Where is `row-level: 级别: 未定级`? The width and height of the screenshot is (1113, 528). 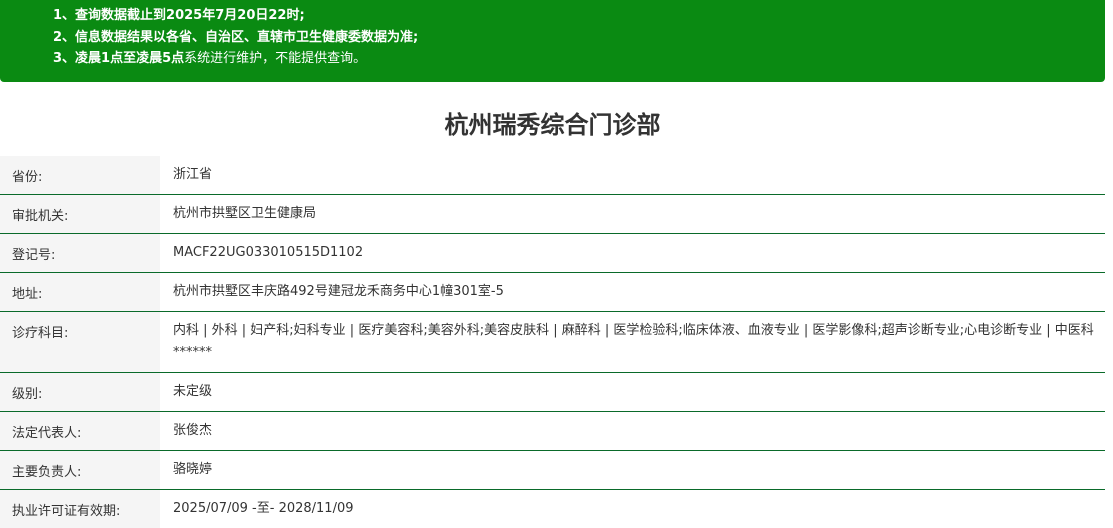 row-level: 级别: 未定级 is located at coordinates (552, 392).